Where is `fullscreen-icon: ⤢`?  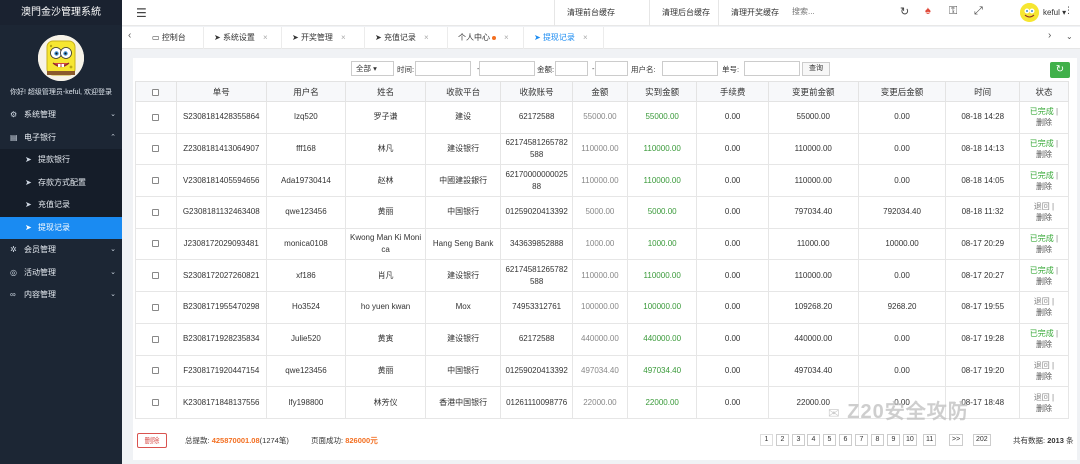
fullscreen-icon: ⤢ is located at coordinates (978, 11).